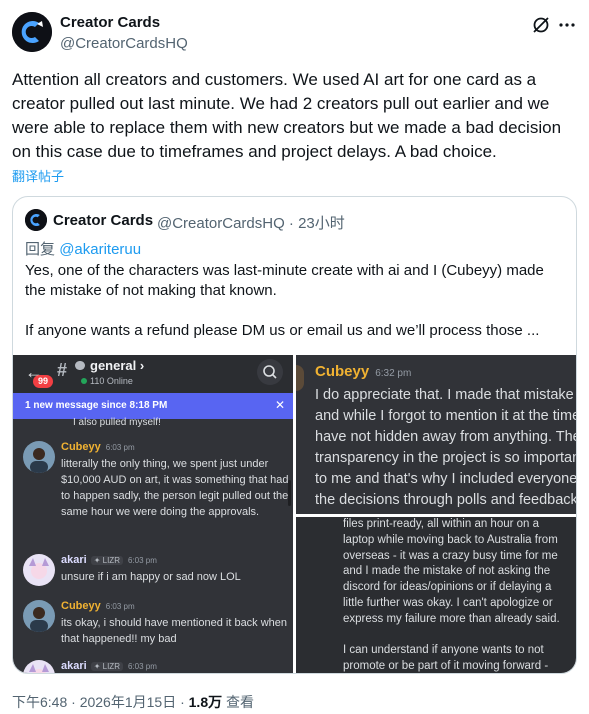  What do you see at coordinates (294, 34) in the screenshot?
I see `post-header: Creator Cards @CreatorCardsHQ` at bounding box center [294, 34].